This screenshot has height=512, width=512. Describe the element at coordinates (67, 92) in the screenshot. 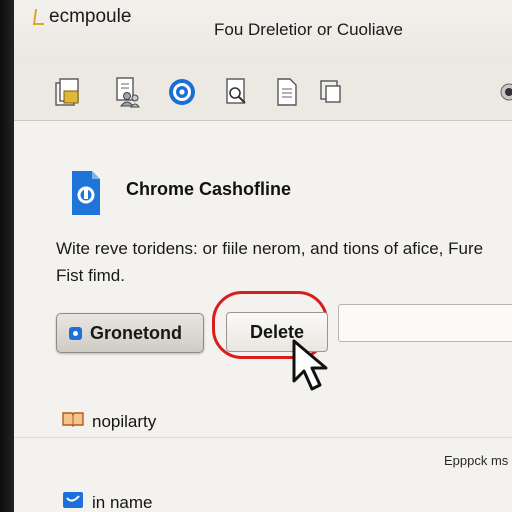

I see `folder-doc-icon` at that location.